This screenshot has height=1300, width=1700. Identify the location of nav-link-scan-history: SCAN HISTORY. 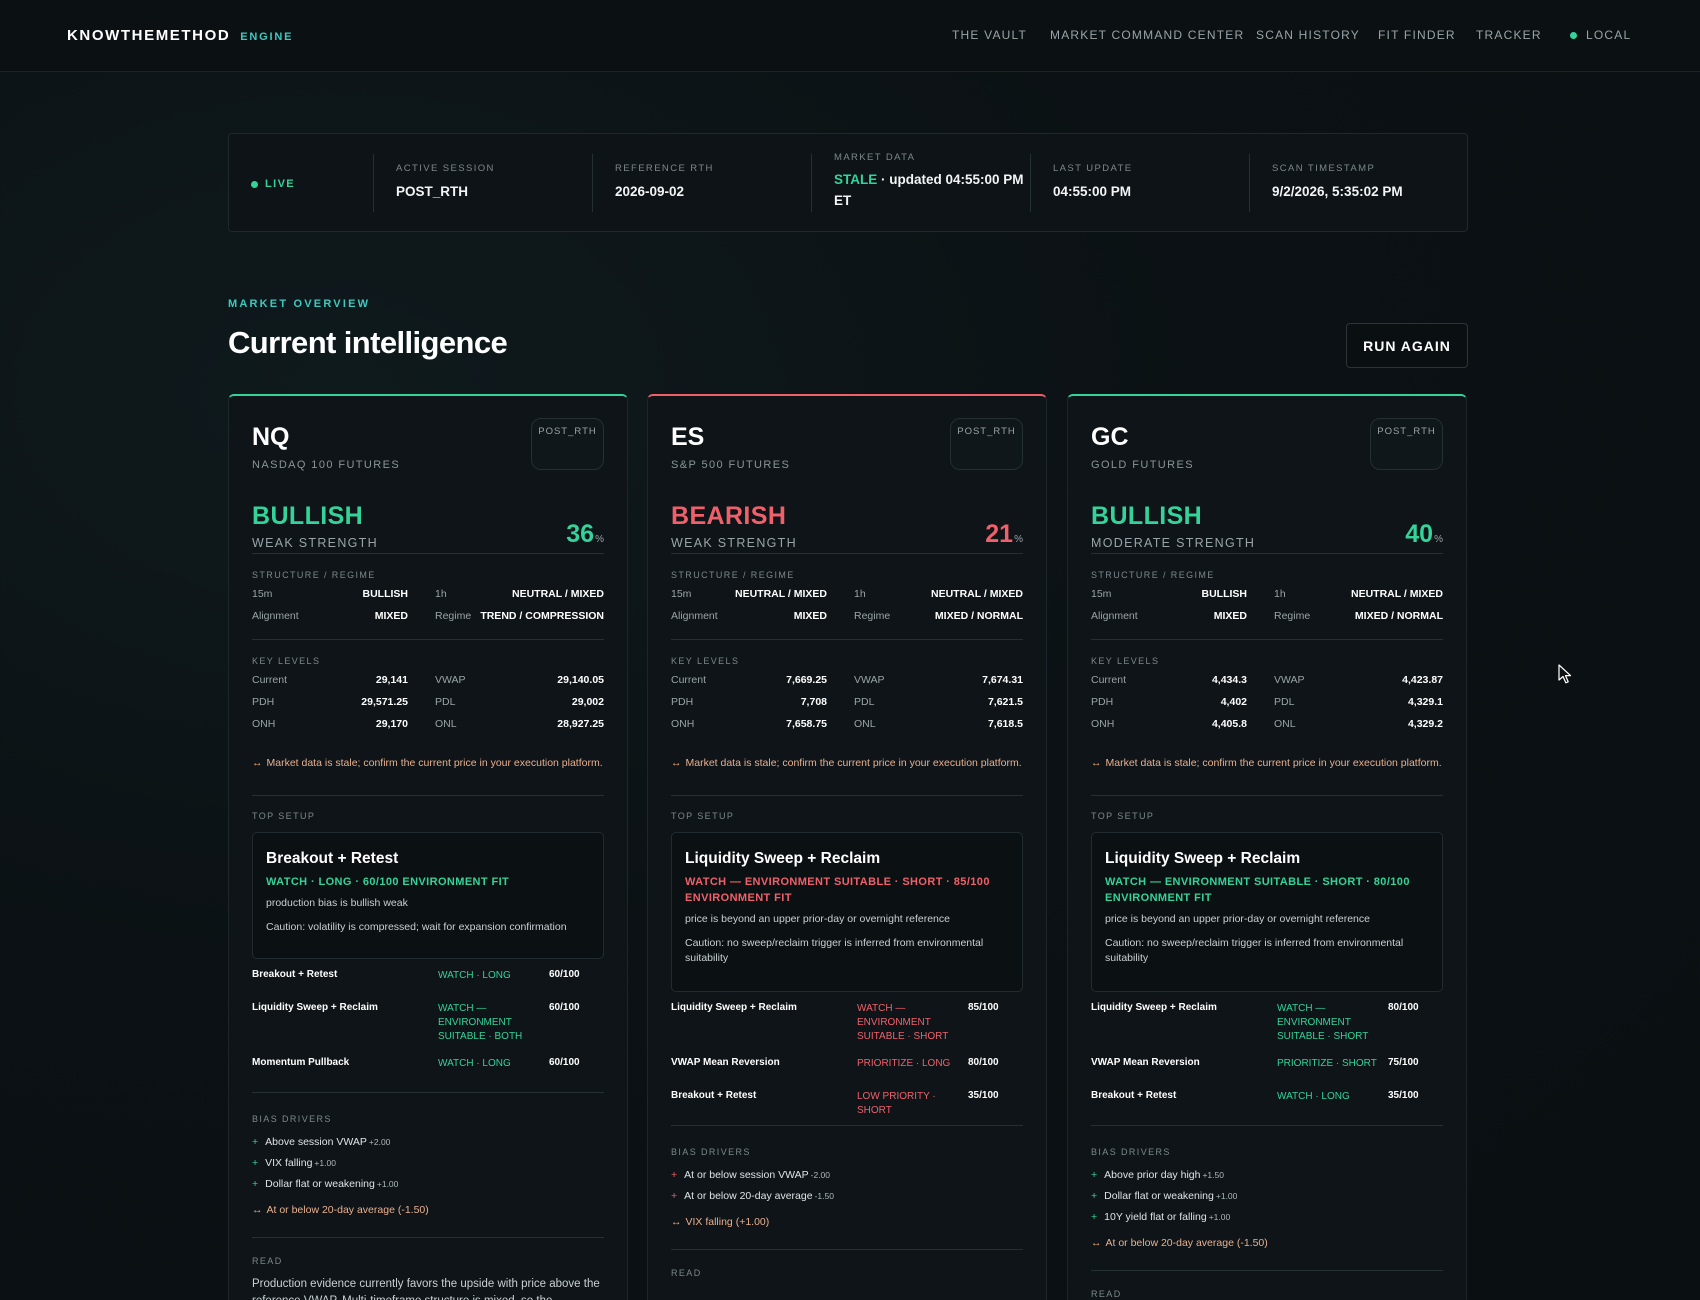
(1308, 35).